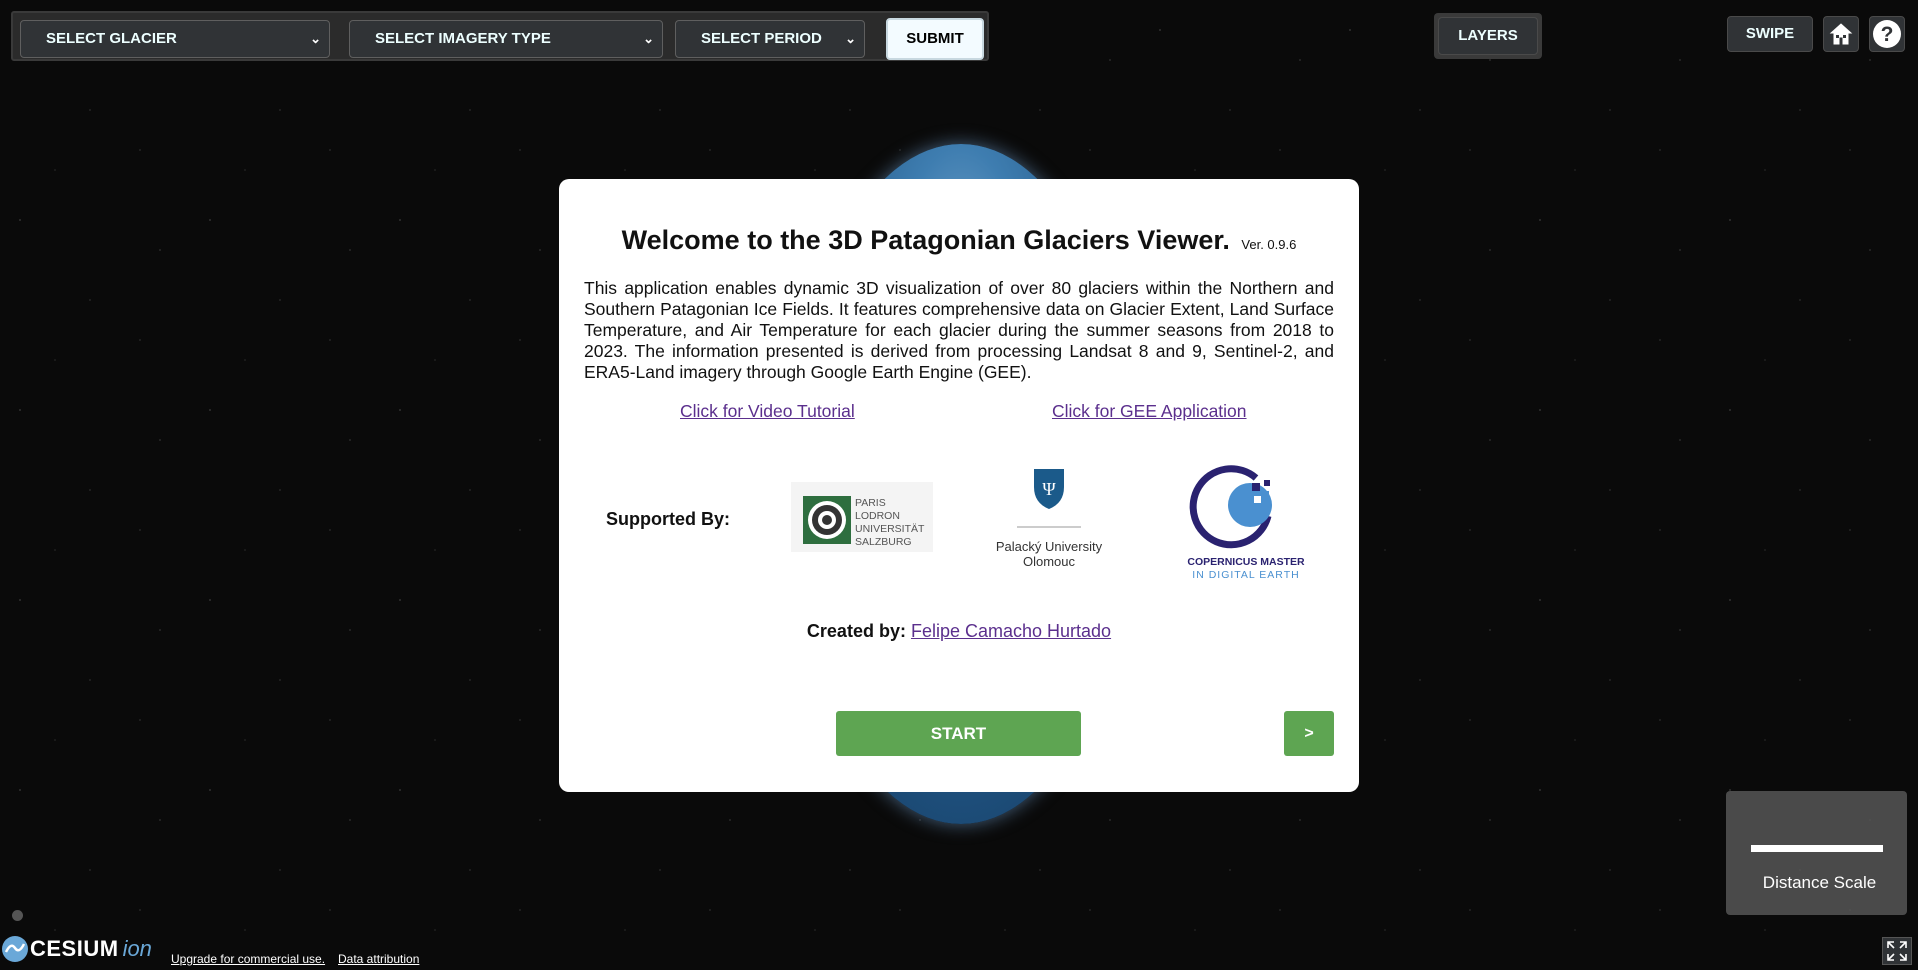 The height and width of the screenshot is (970, 1918). What do you see at coordinates (1269, 244) in the screenshot?
I see `version-label: Ver. 0.9.6` at bounding box center [1269, 244].